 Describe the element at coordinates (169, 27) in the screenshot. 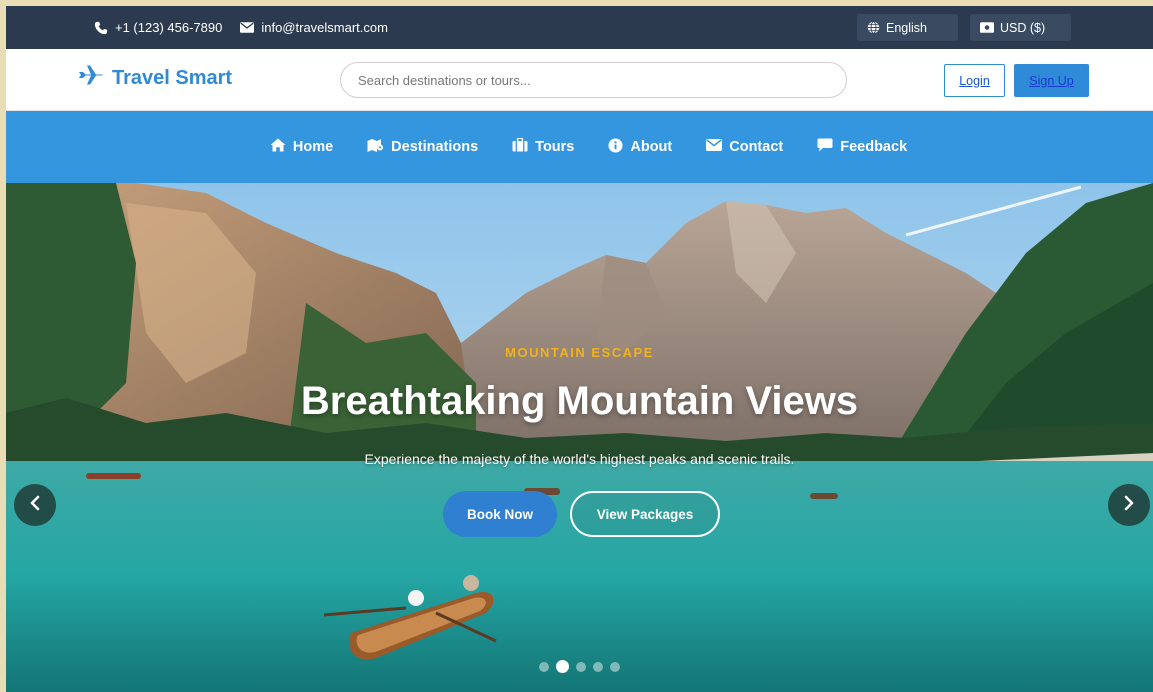

I see `phone-number: +1 (123) 456-7890` at that location.